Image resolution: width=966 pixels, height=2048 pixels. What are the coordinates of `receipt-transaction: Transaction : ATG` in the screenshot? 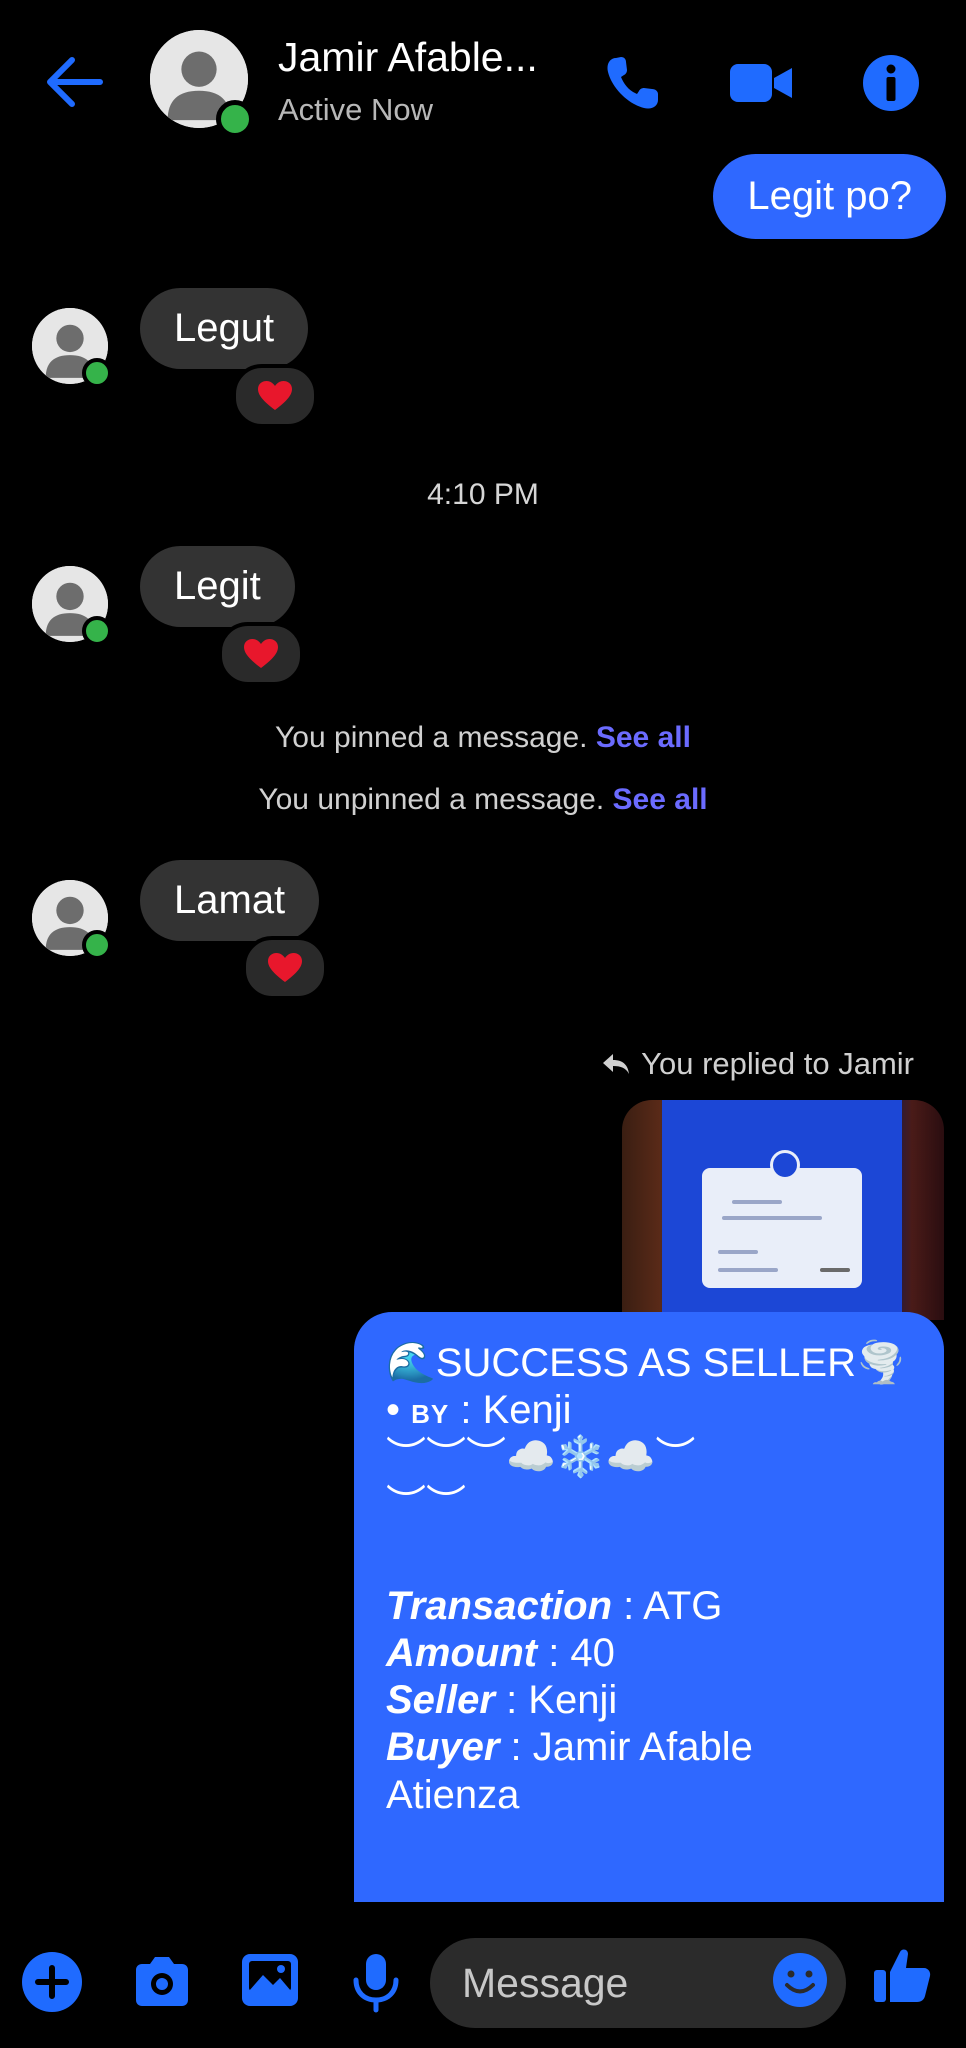 It's located at (554, 1605).